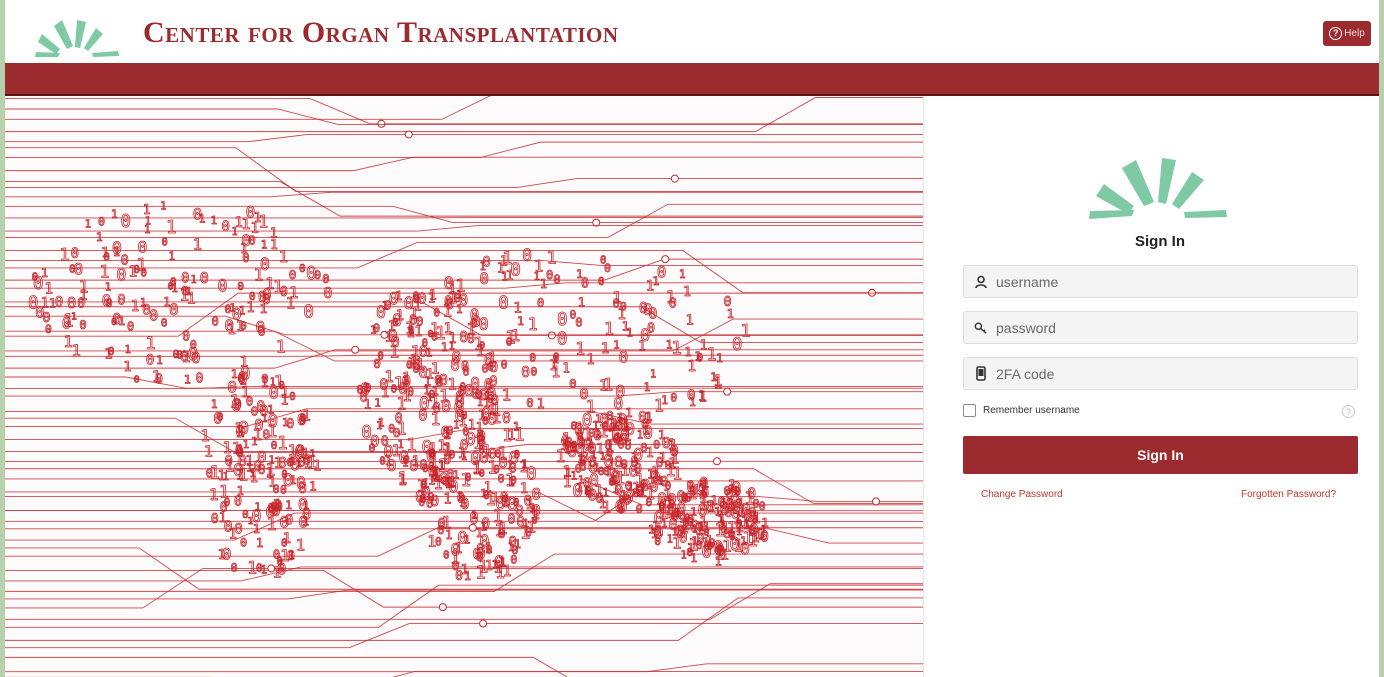 This screenshot has height=677, width=1384. What do you see at coordinates (1022, 494) in the screenshot?
I see `change-password-link: Change Password` at bounding box center [1022, 494].